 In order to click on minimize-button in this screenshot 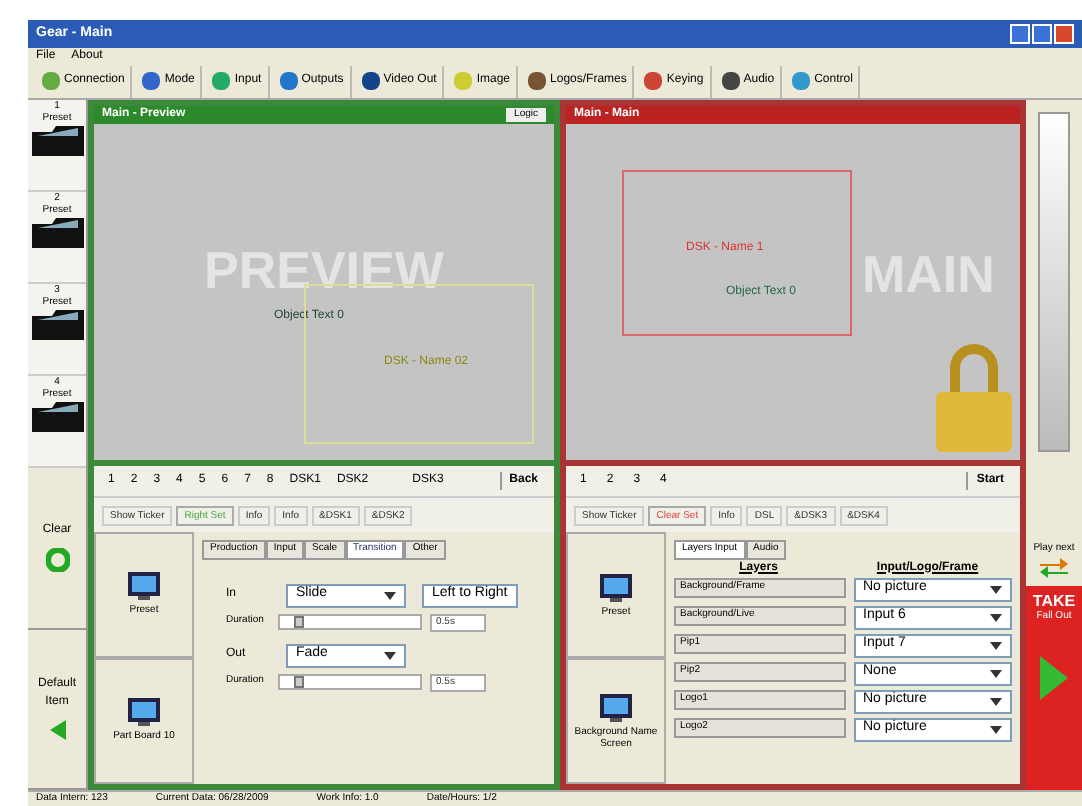, I will do `click(1020, 34)`.